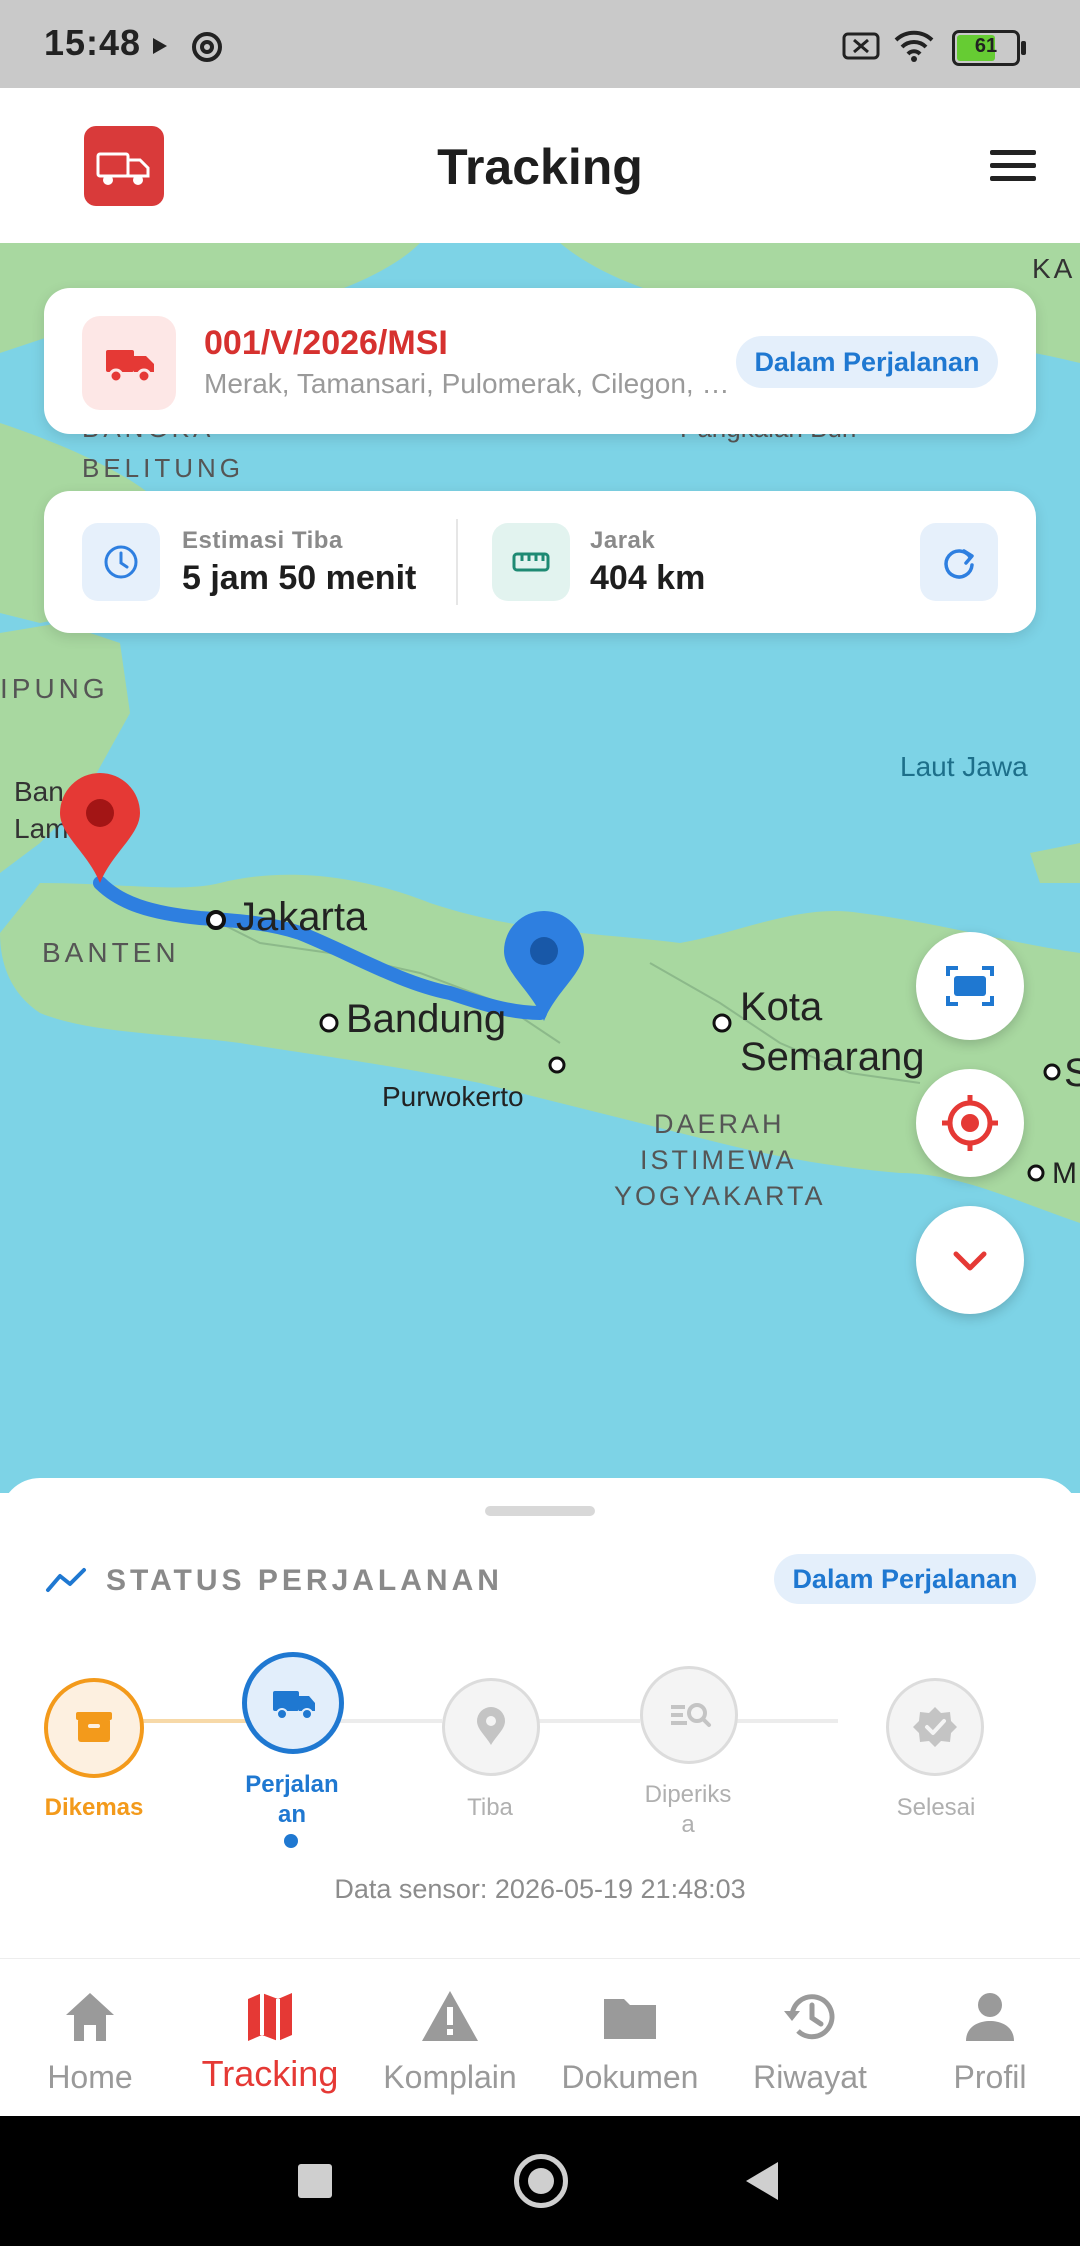 The width and height of the screenshot is (1080, 2246). I want to click on nav-label: Profil, so click(990, 2077).